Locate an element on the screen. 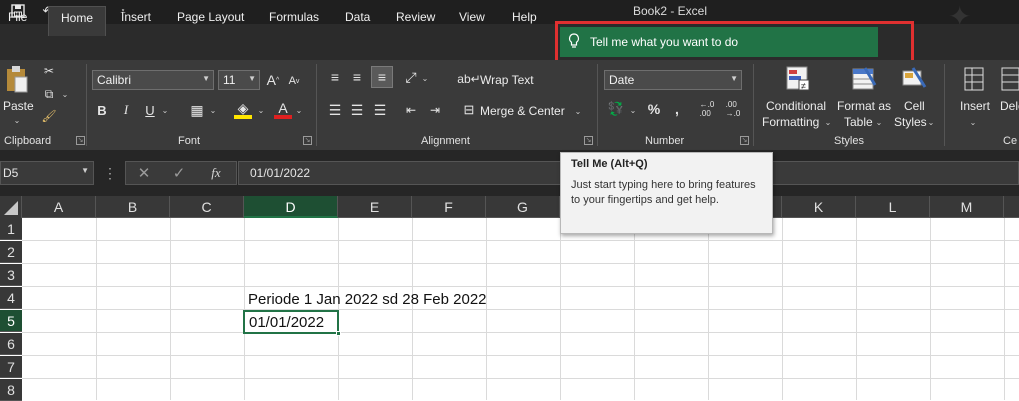 This screenshot has width=1019, height=401. cell-styles-label-1: Cell is located at coordinates (914, 106).